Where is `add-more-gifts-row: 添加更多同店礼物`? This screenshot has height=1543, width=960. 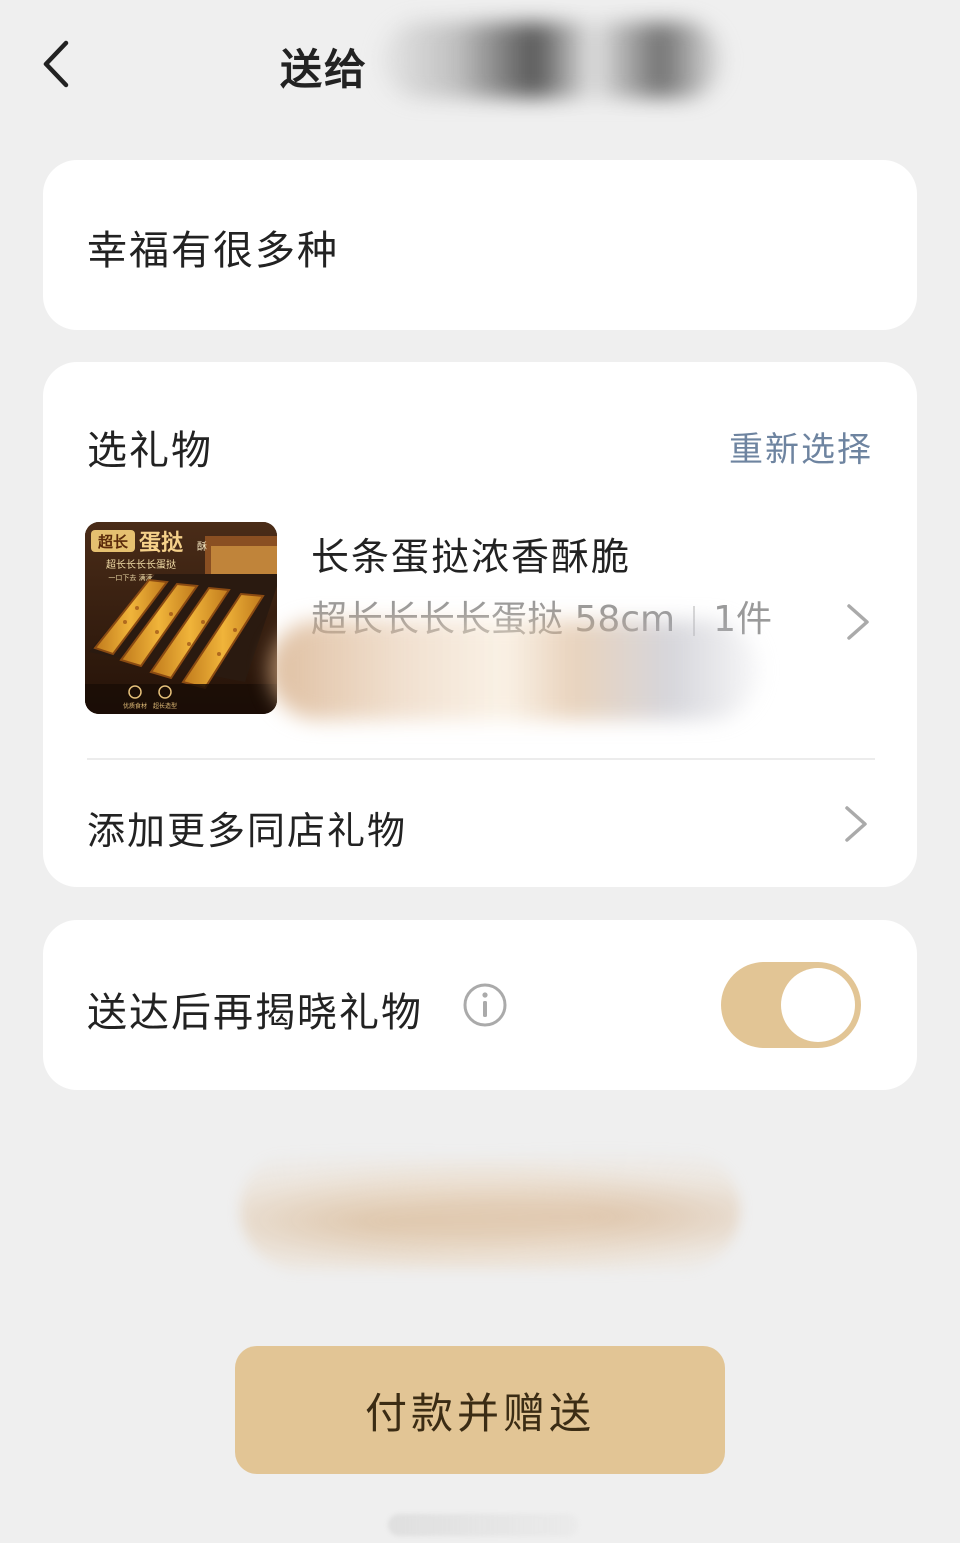 add-more-gifts-row: 添加更多同店礼物 is located at coordinates (481, 823).